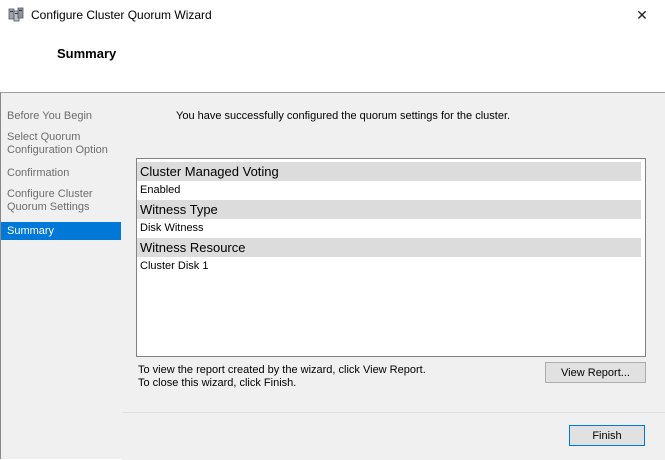  What do you see at coordinates (389, 171) in the screenshot?
I see `section-heading-cluster-managed-voting: Cluster Managed Voting` at bounding box center [389, 171].